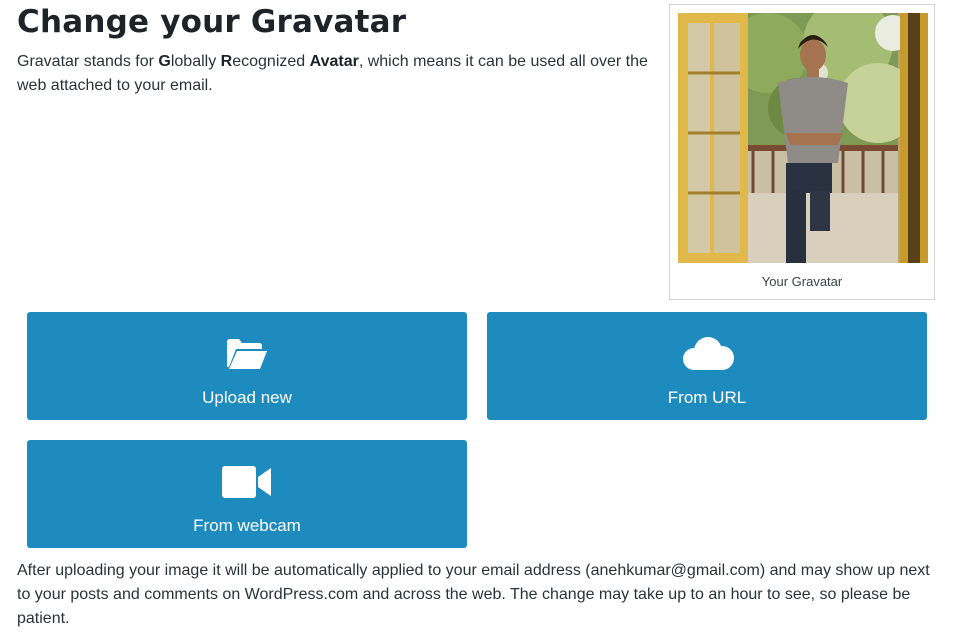  I want to click on folder-open-icon, so click(247, 354).